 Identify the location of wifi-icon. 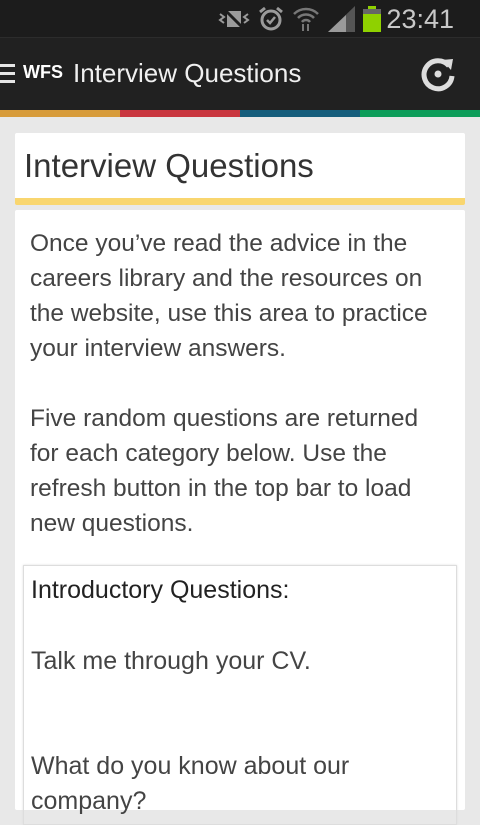
(306, 19).